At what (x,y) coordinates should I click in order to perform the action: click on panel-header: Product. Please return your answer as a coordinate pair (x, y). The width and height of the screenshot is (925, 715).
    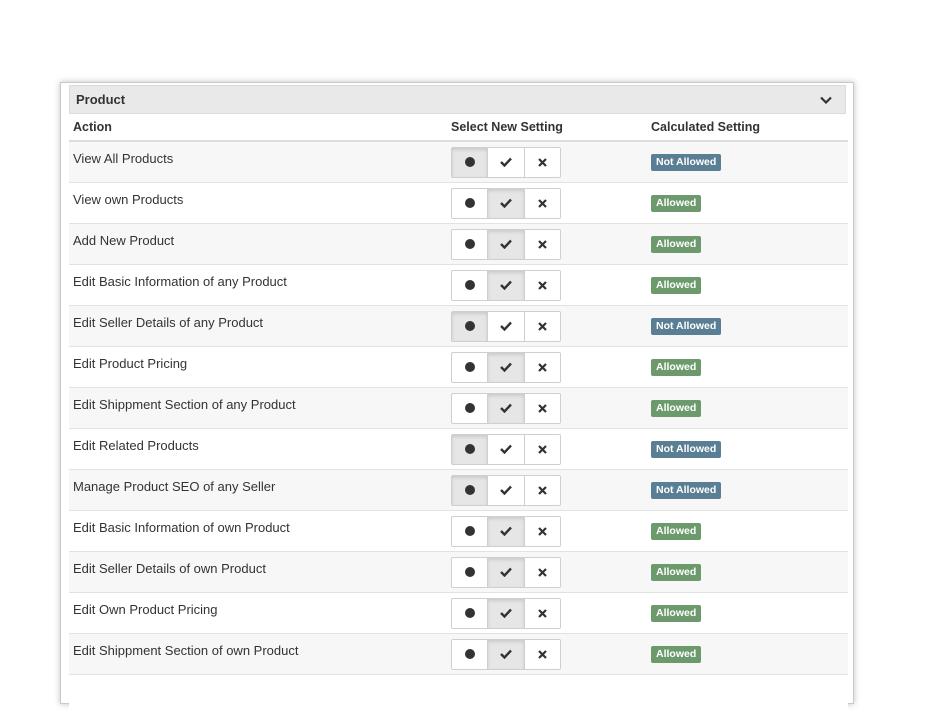
    Looking at the image, I should click on (457, 99).